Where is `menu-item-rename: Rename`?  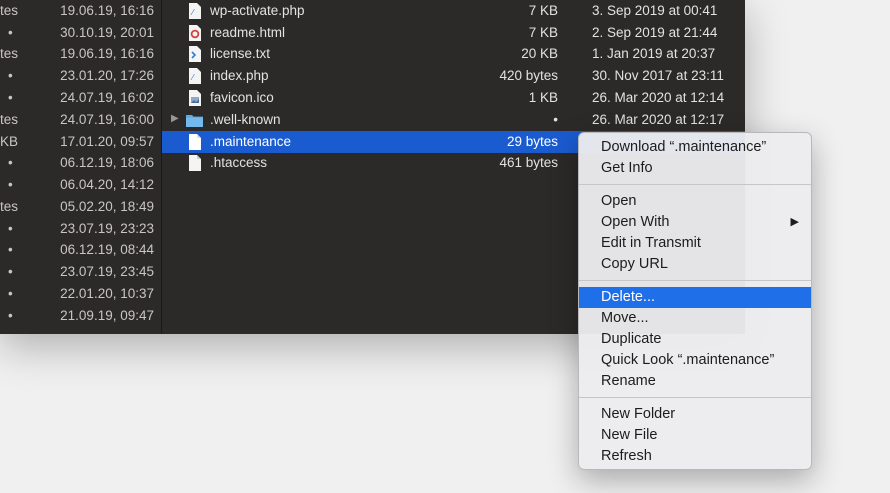 menu-item-rename: Rename is located at coordinates (695, 381).